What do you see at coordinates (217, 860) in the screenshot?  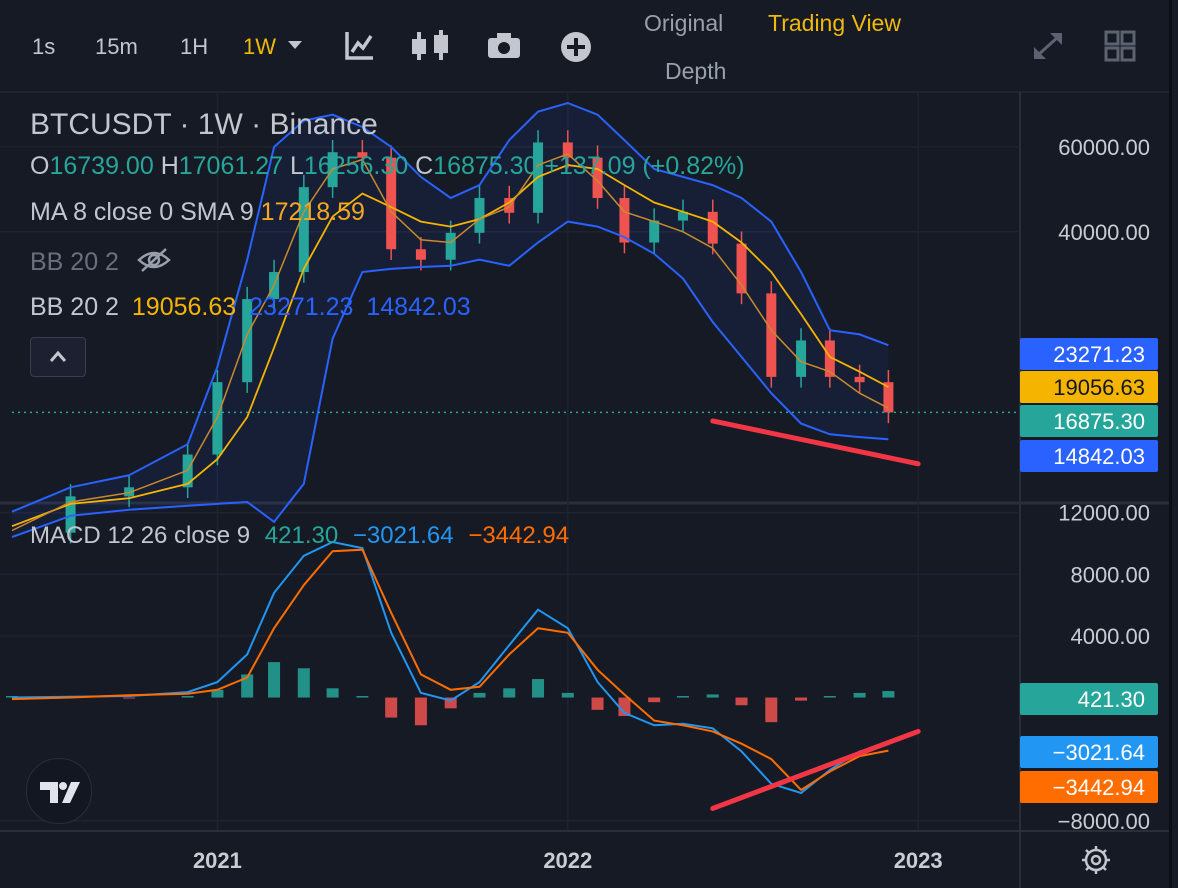 I see `time-label-2021: 2021` at bounding box center [217, 860].